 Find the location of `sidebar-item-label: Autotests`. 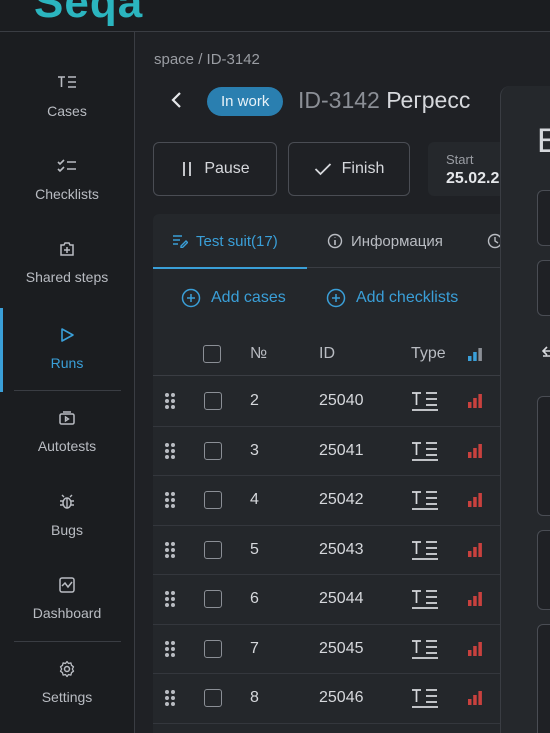

sidebar-item-label: Autotests is located at coordinates (67, 445).